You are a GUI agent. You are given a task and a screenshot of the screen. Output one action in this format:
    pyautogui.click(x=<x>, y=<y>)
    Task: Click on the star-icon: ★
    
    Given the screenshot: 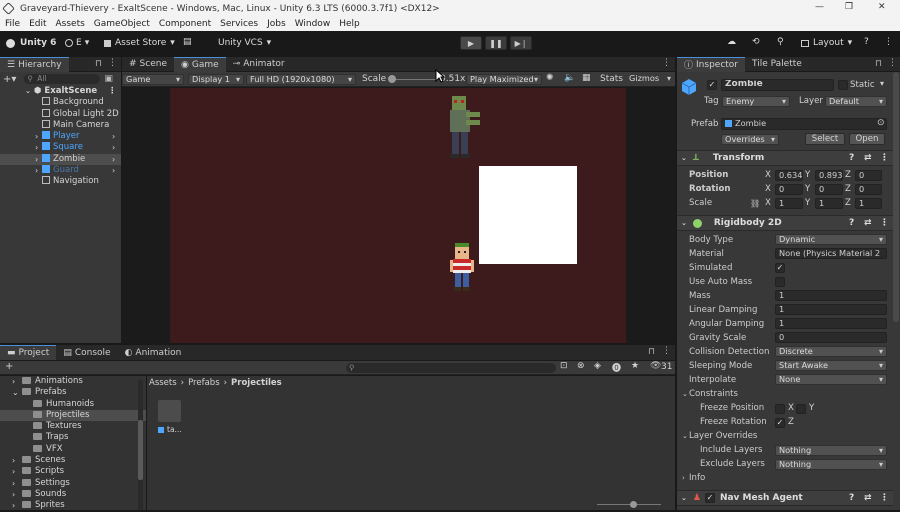 What is the action you would take?
    pyautogui.click(x=635, y=366)
    